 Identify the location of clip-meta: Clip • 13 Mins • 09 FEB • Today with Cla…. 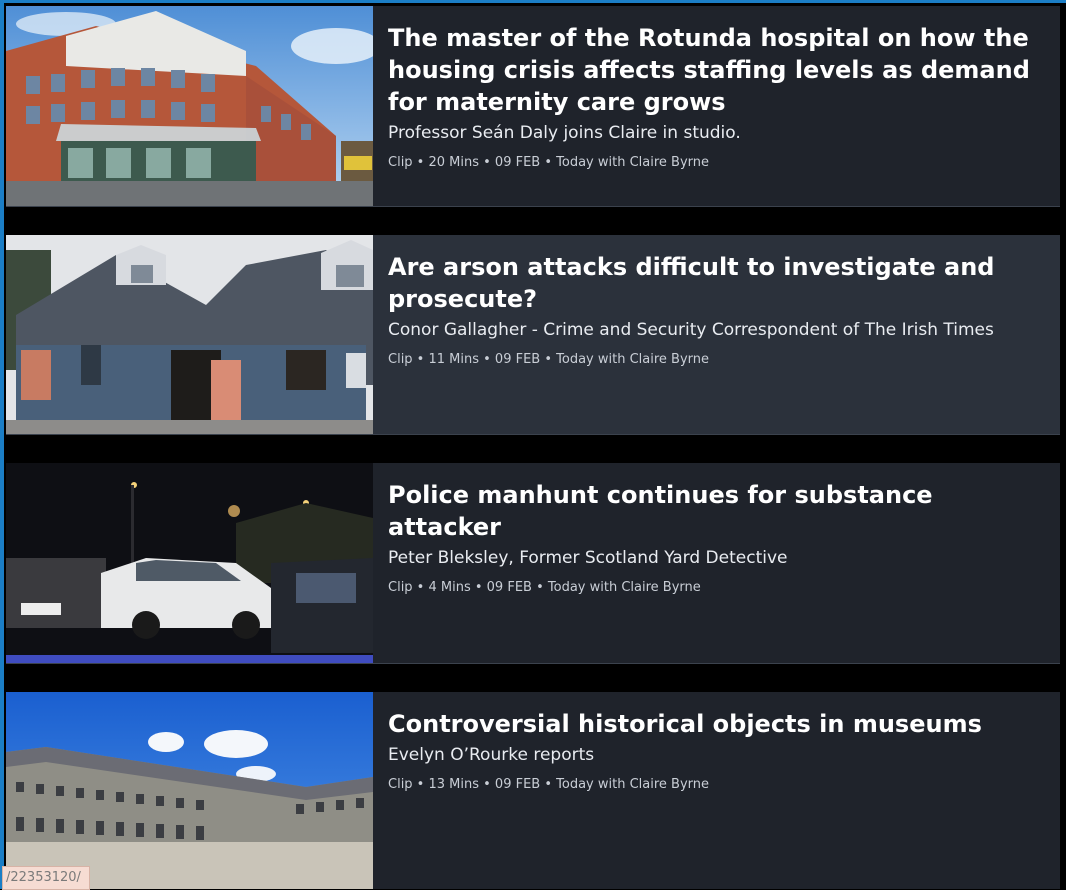
(549, 784).